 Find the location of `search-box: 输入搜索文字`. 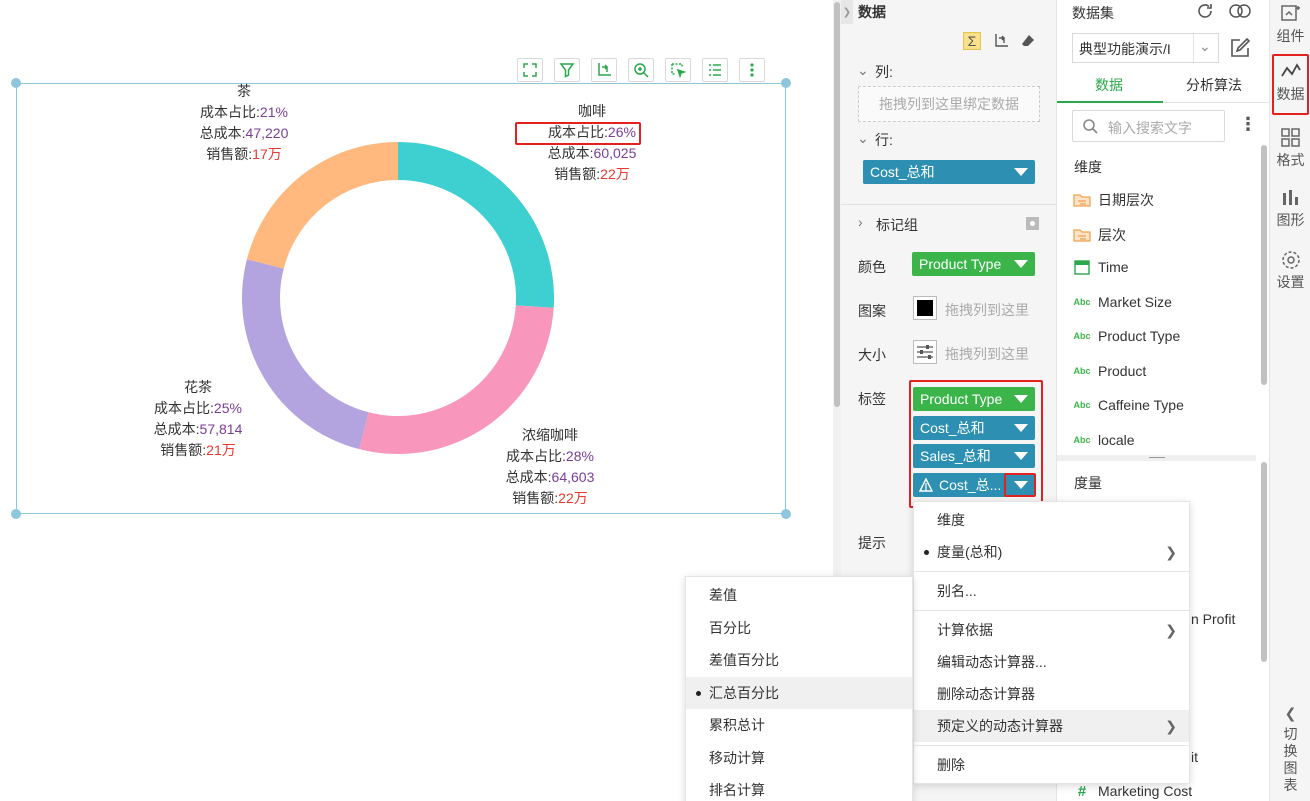

search-box: 输入搜索文字 is located at coordinates (1148, 126).